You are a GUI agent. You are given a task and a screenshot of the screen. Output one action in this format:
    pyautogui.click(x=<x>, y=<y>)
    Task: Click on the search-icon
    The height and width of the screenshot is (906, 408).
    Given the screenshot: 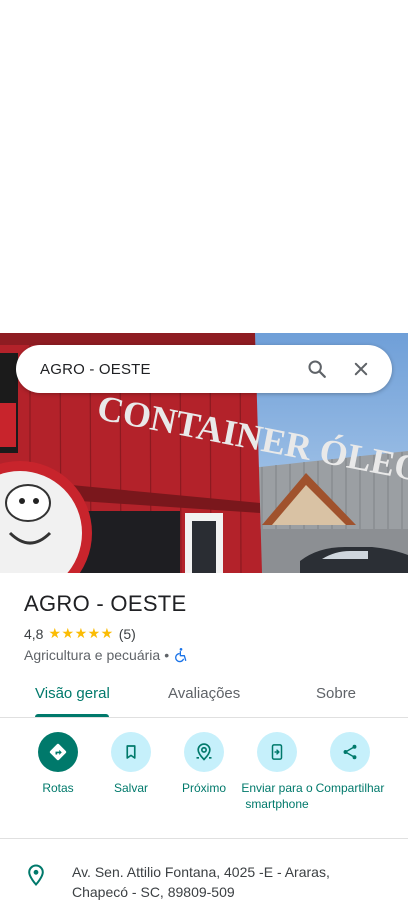 What is the action you would take?
    pyautogui.click(x=317, y=369)
    